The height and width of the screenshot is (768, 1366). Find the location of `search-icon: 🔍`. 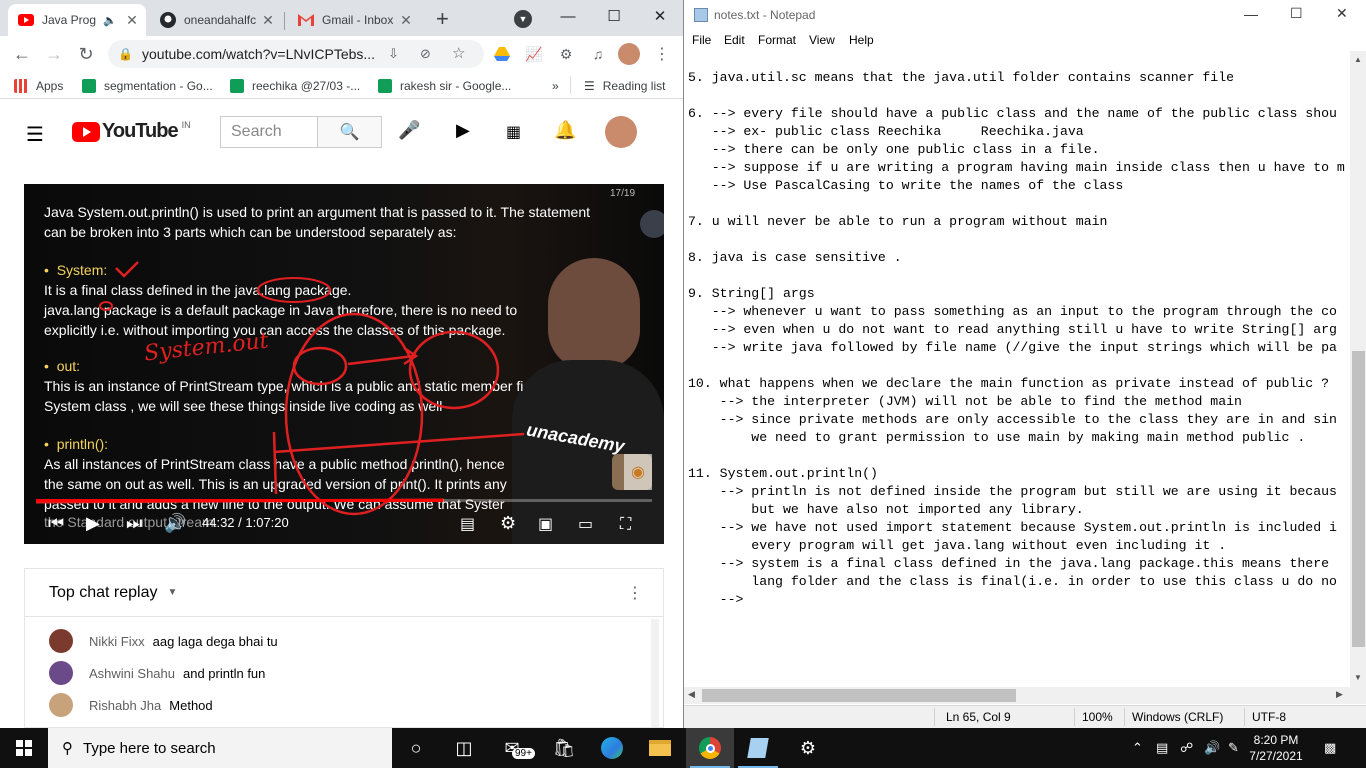

search-icon: 🔍 is located at coordinates (349, 132).